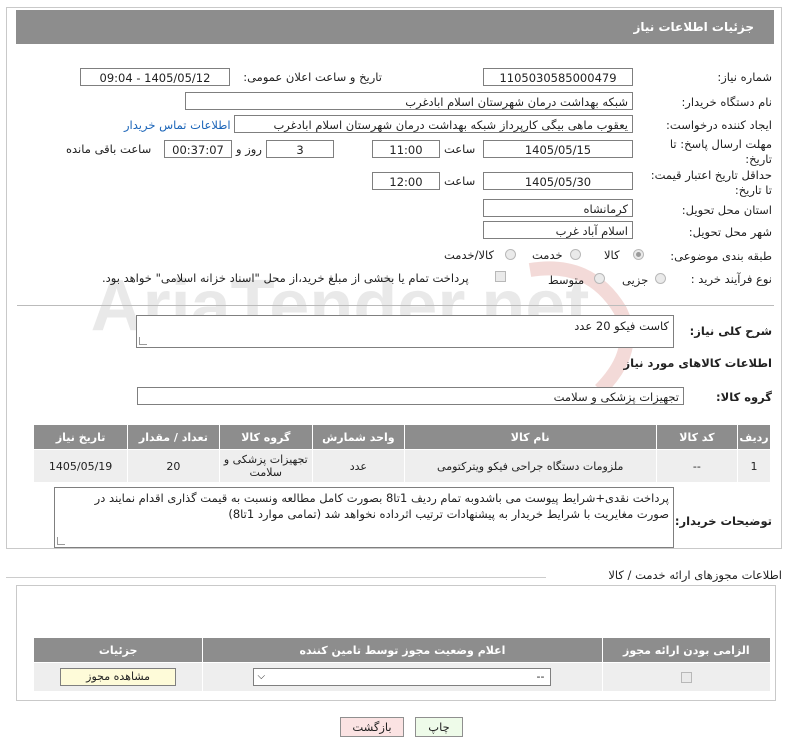  What do you see at coordinates (558, 77) in the screenshot?
I see `need-number-field: 1105030585000479` at bounding box center [558, 77].